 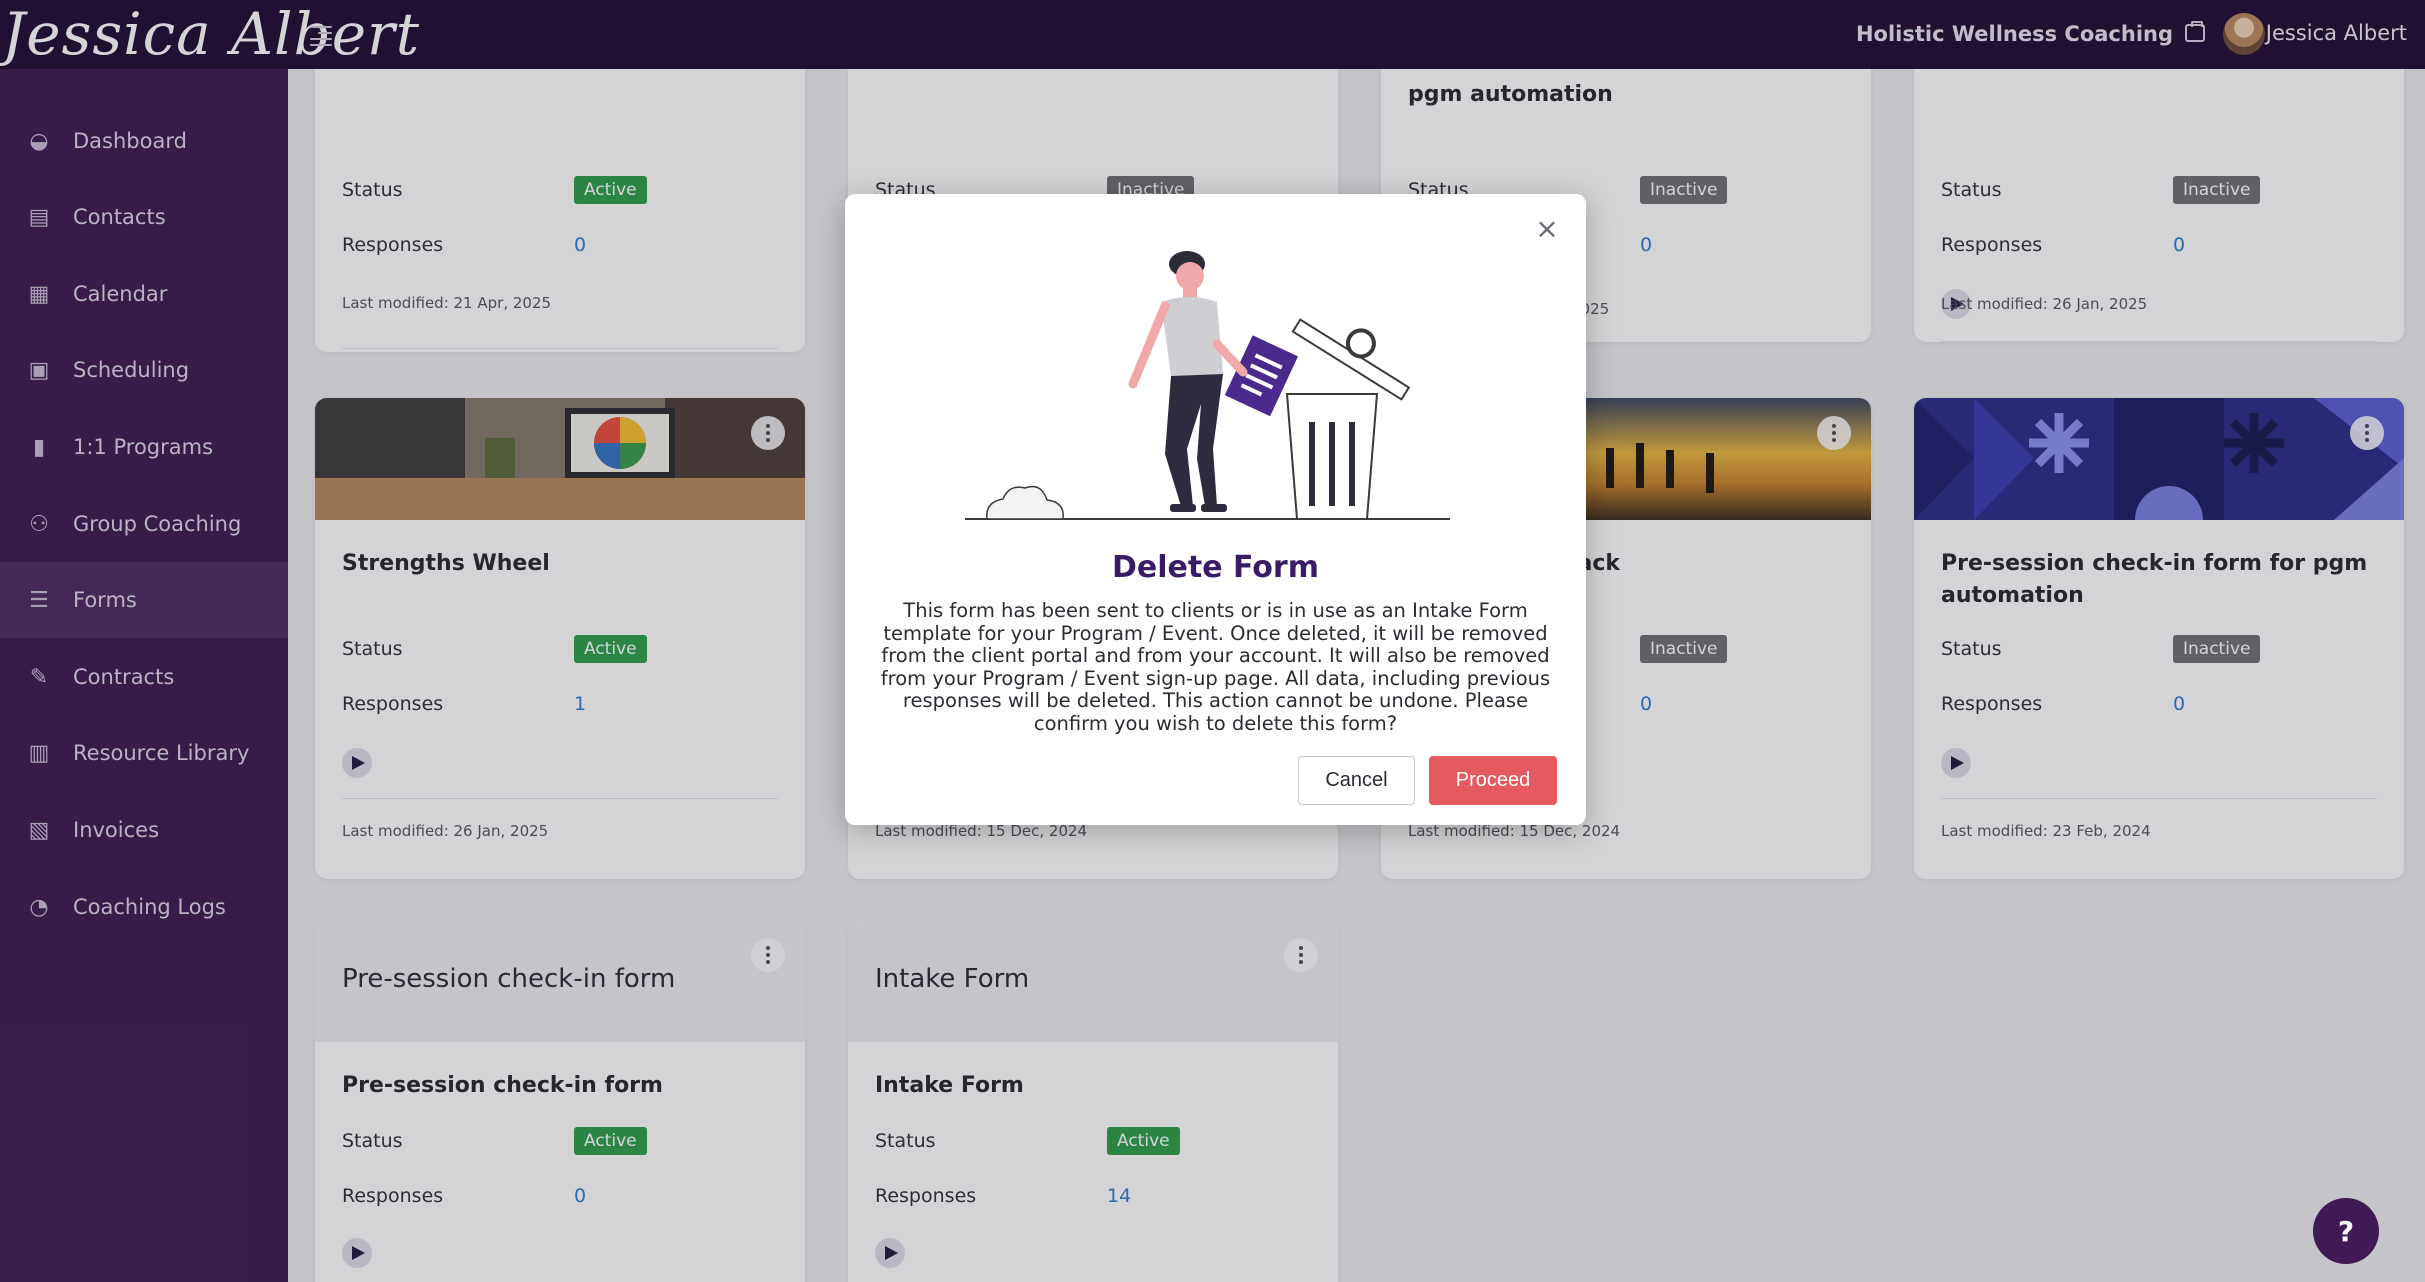 What do you see at coordinates (1215, 567) in the screenshot?
I see `dialog-title: Delete Form` at bounding box center [1215, 567].